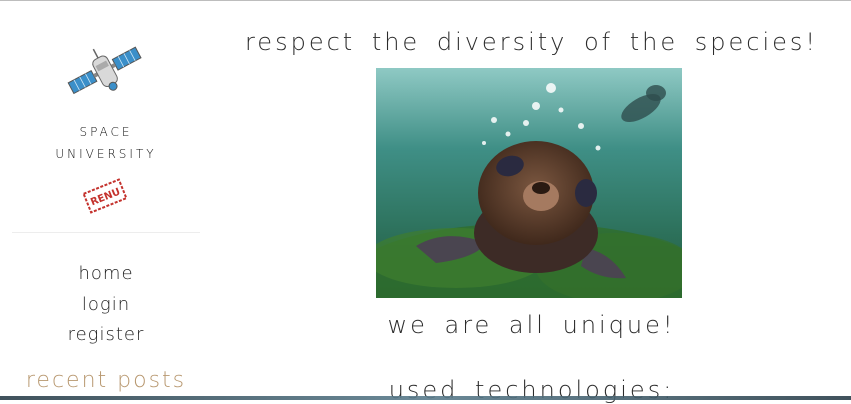 The height and width of the screenshot is (404, 851). I want to click on brand-name-line1: SPACE, so click(106, 132).